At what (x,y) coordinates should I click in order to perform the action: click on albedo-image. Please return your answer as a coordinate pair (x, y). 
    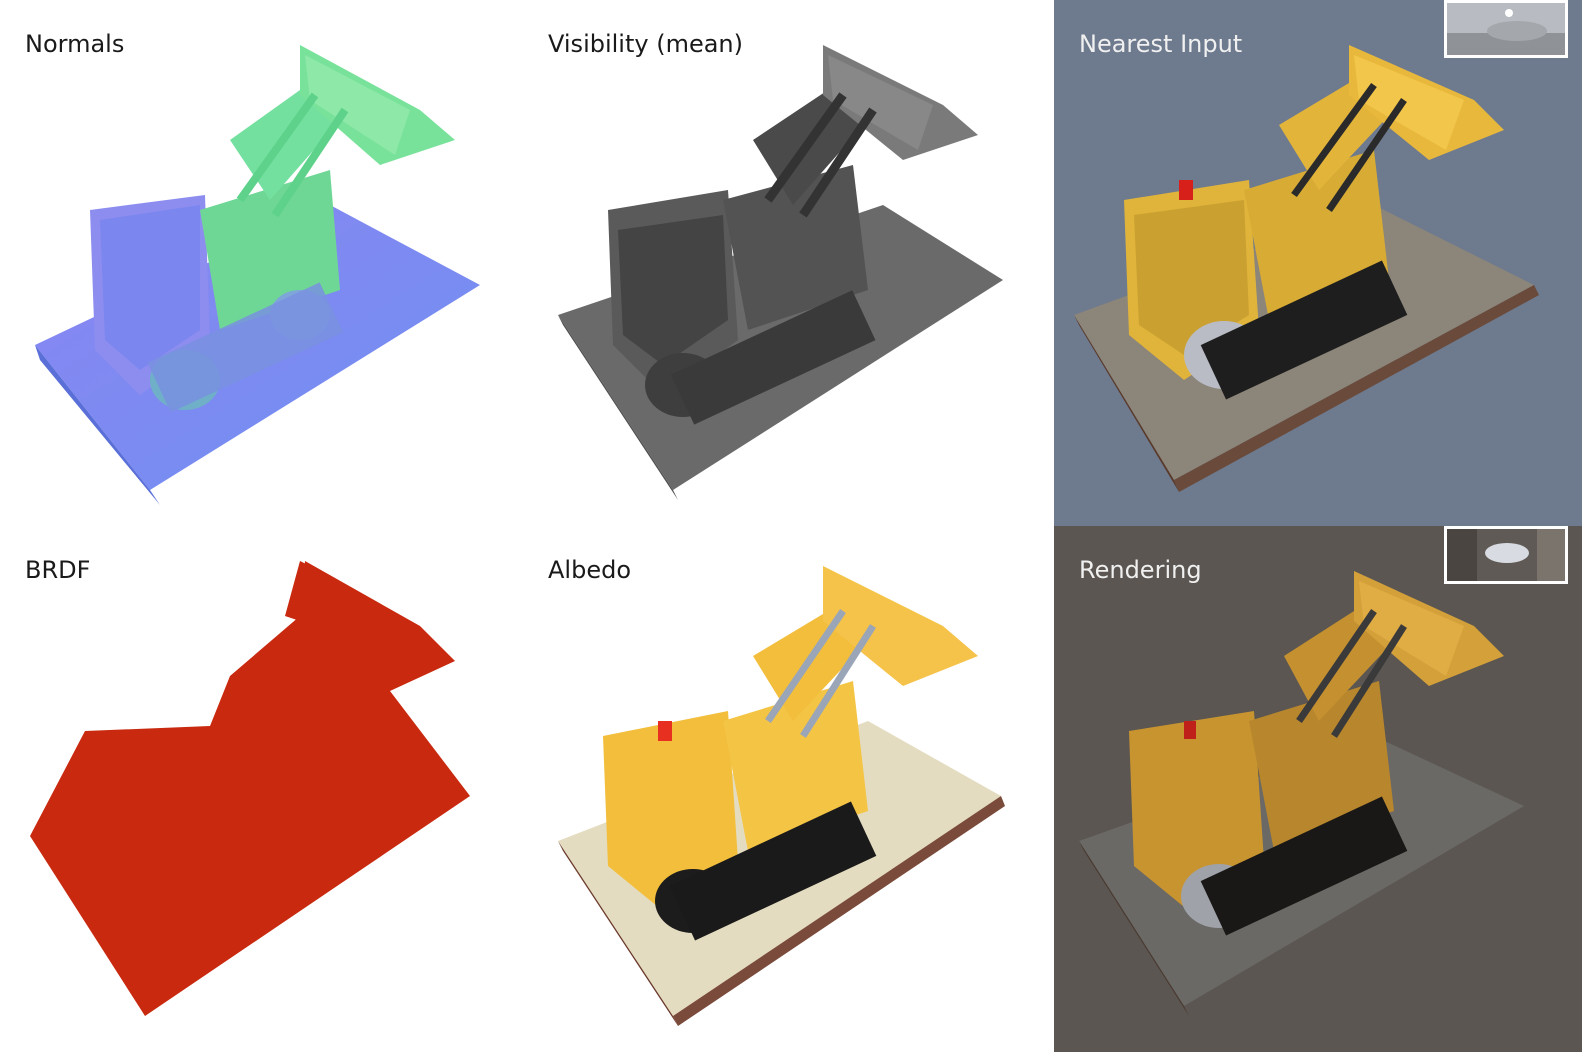
    Looking at the image, I should click on (781, 796).